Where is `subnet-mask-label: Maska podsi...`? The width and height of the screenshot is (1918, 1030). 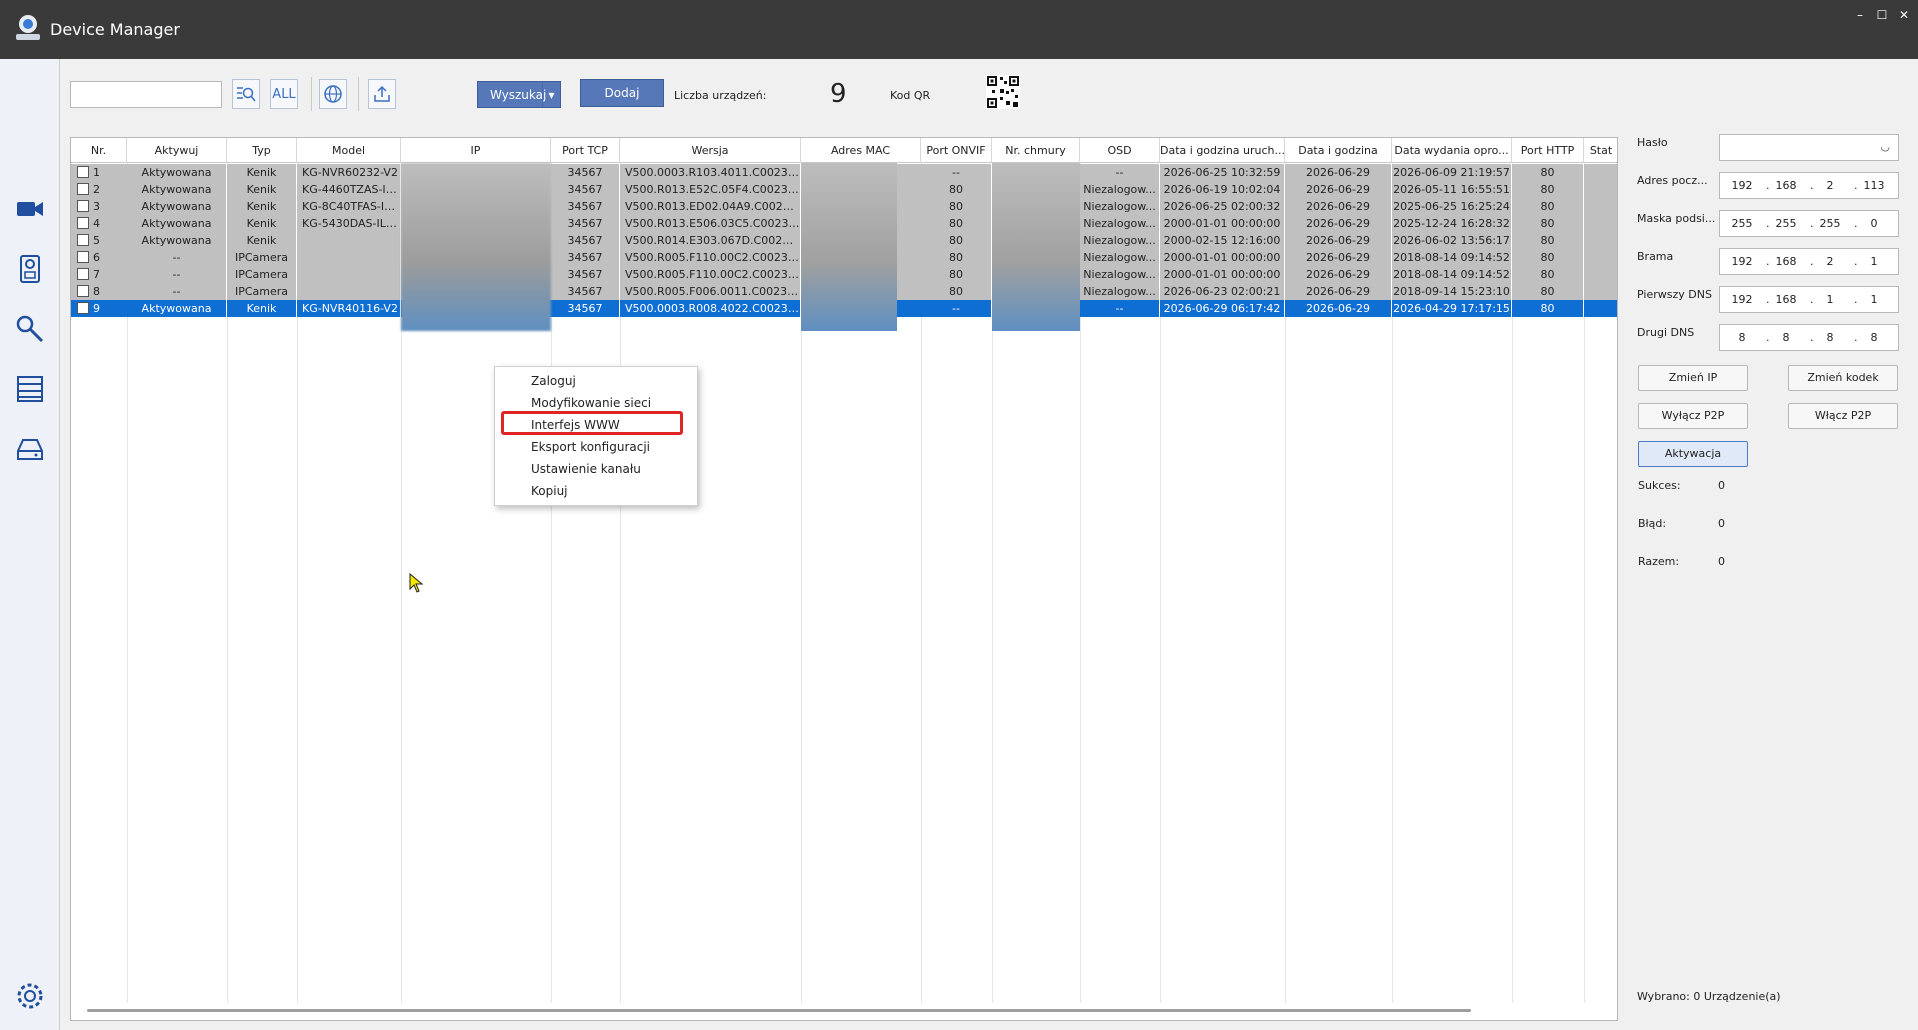
subnet-mask-label: Maska podsi... is located at coordinates (1676, 218).